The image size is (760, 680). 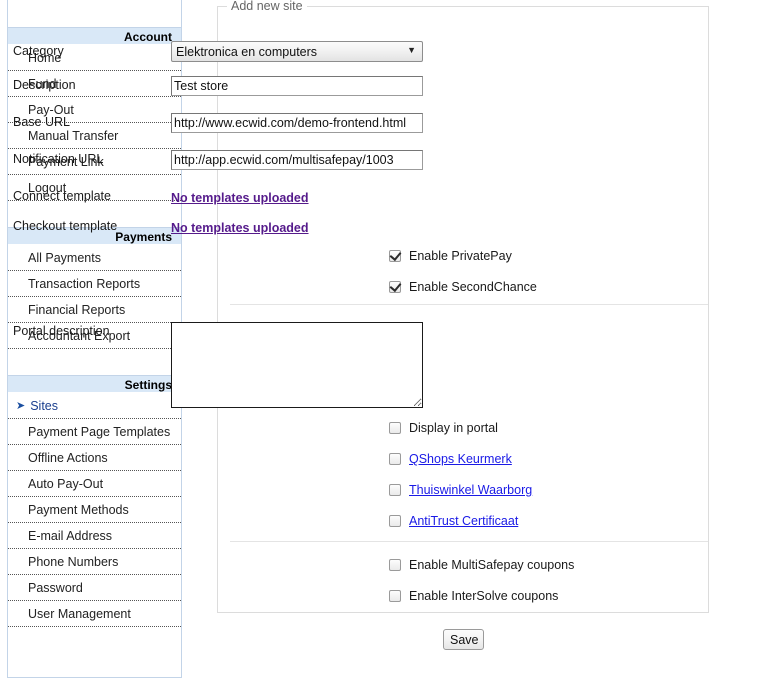 I want to click on sidebar-item-financial-reports: Financial Reports, so click(x=94, y=310).